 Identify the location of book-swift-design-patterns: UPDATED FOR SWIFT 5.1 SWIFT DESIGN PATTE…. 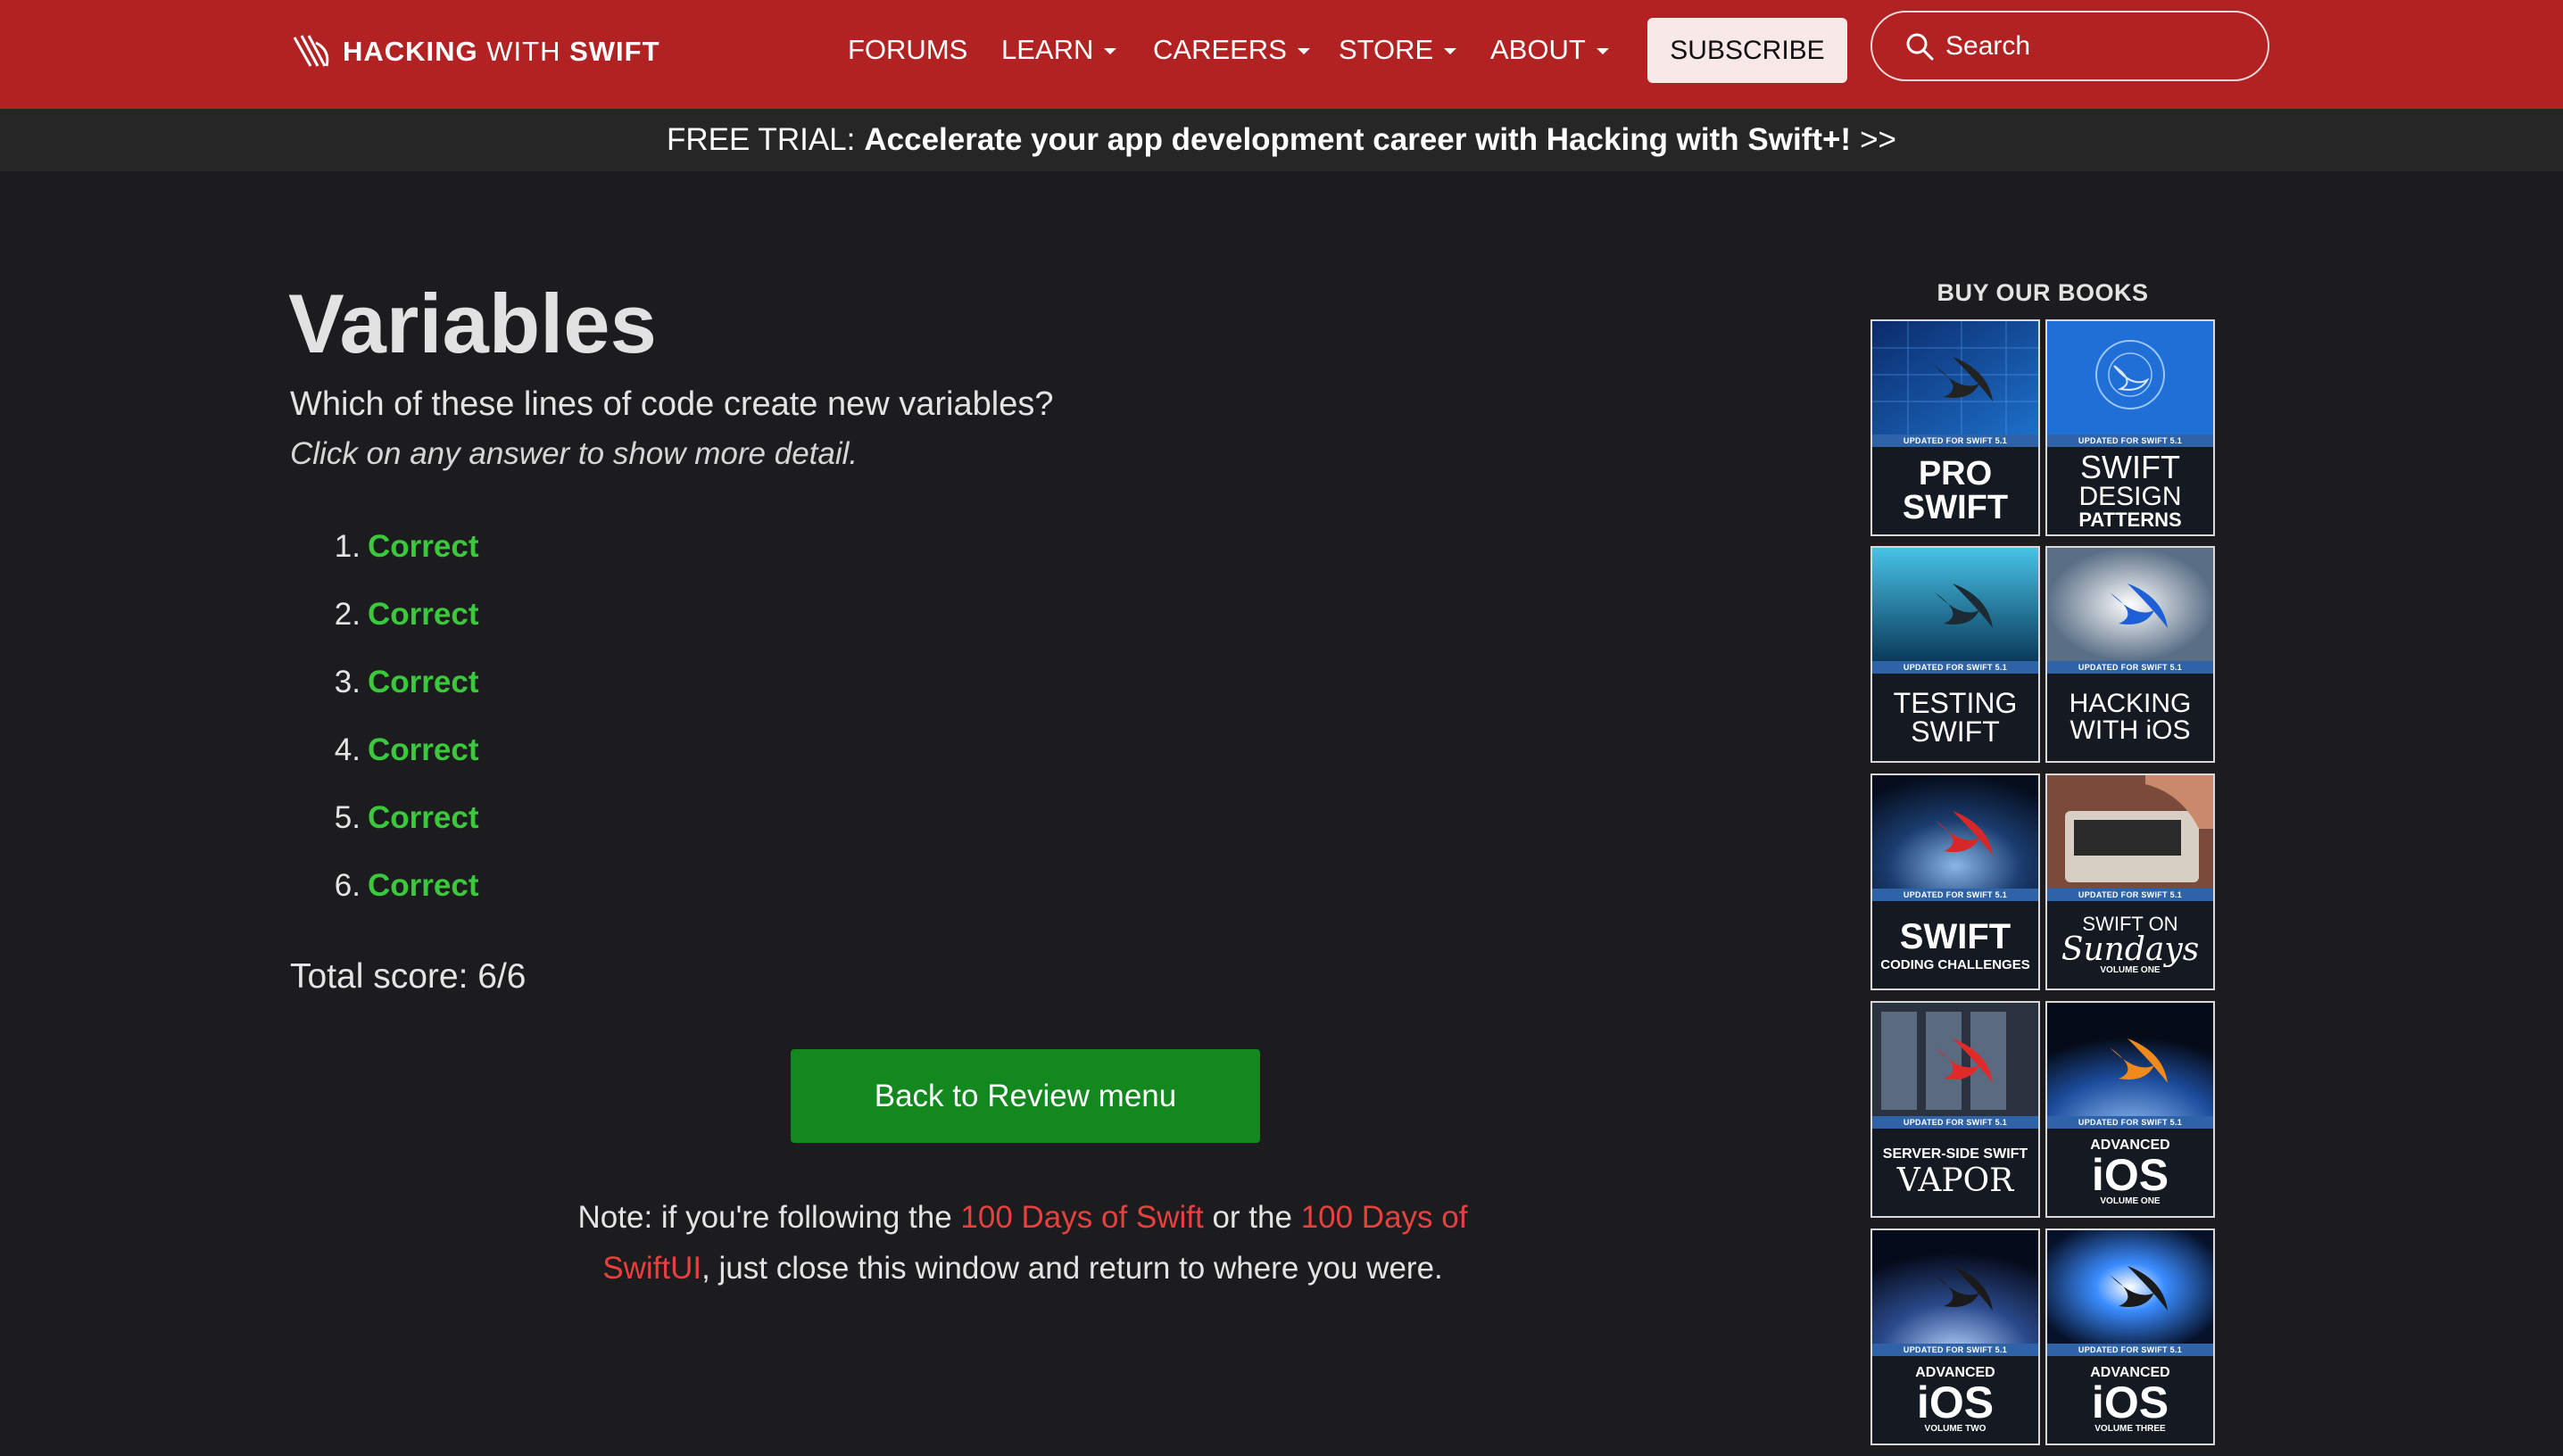
(2130, 427).